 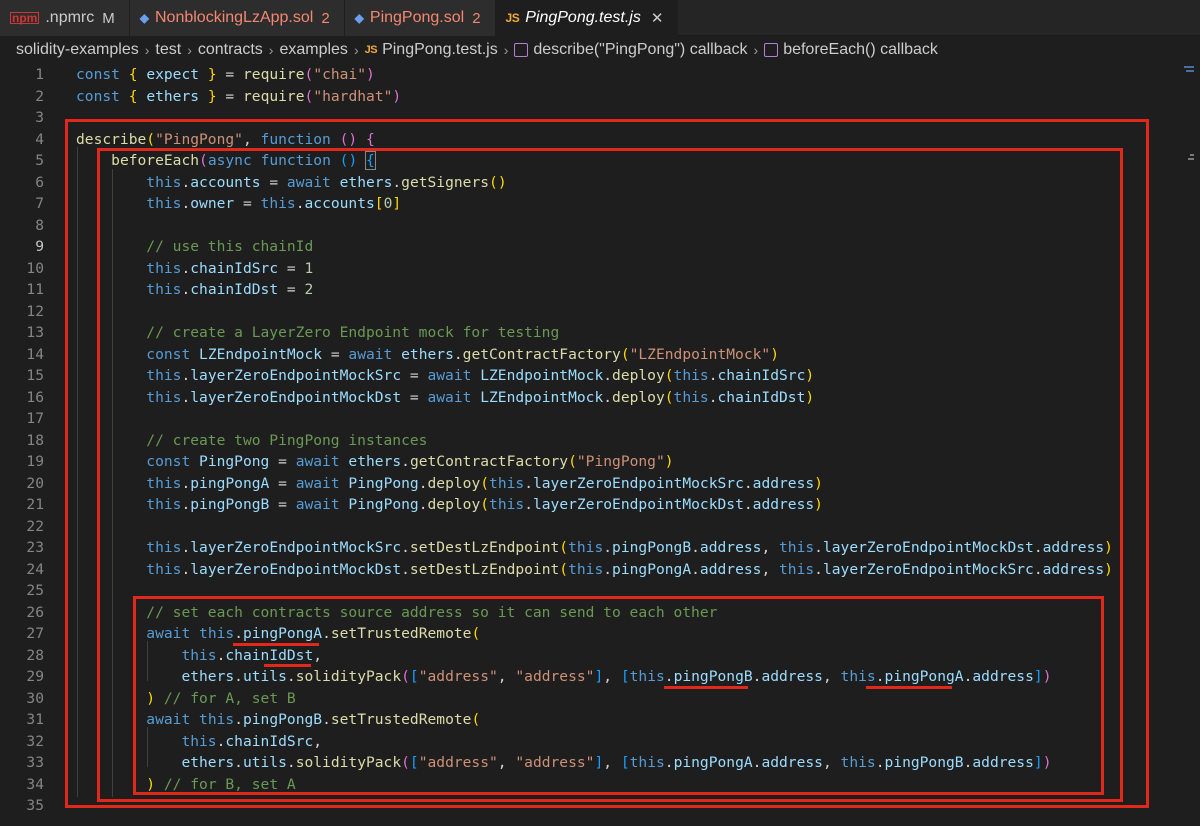 I want to click on code-line: 12, so click(x=595, y=312).